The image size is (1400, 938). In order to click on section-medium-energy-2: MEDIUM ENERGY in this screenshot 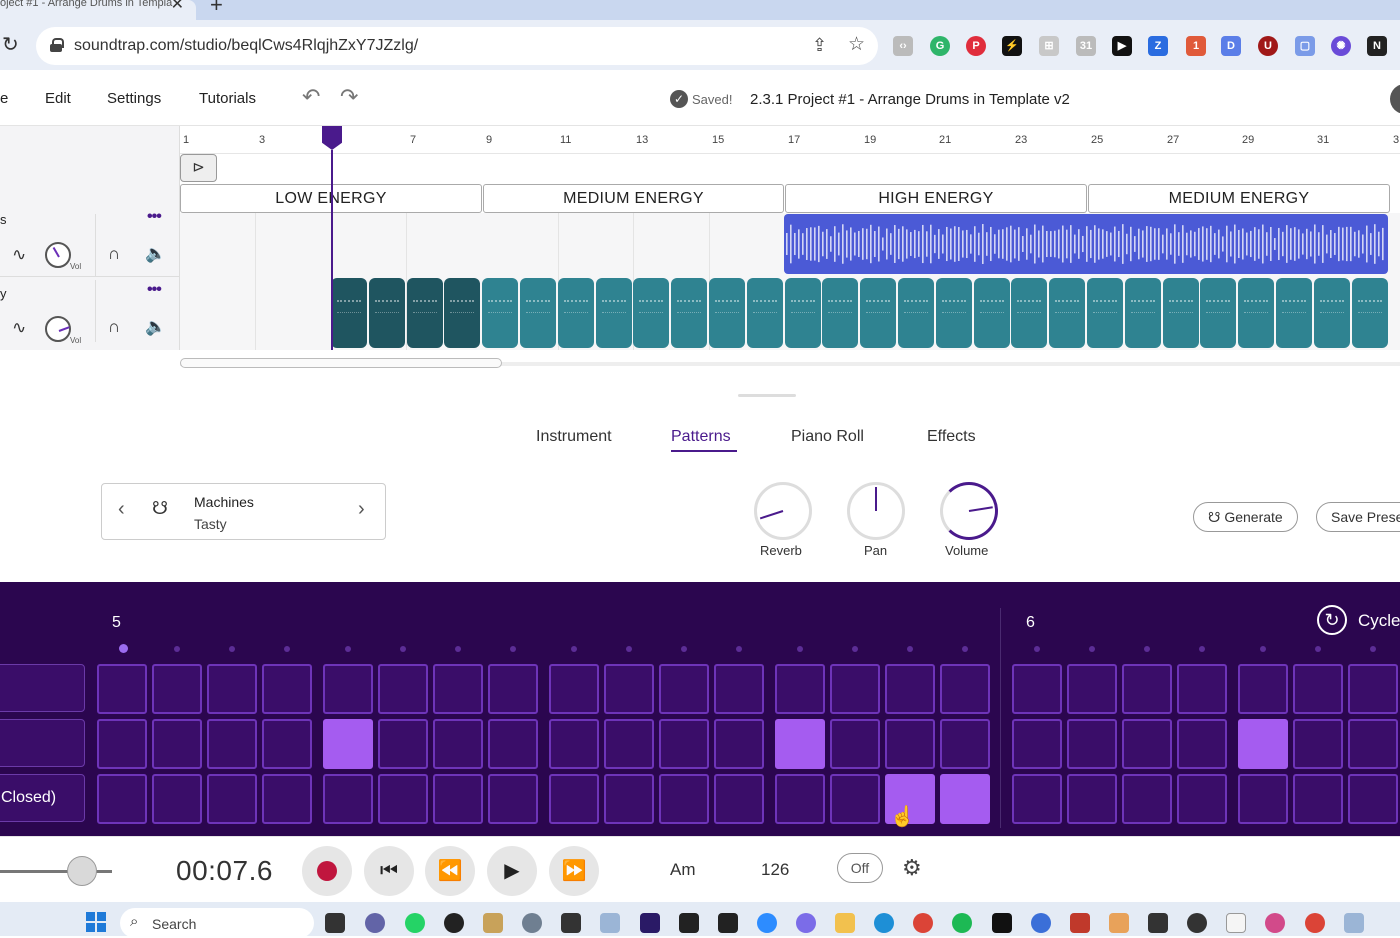, I will do `click(1239, 198)`.